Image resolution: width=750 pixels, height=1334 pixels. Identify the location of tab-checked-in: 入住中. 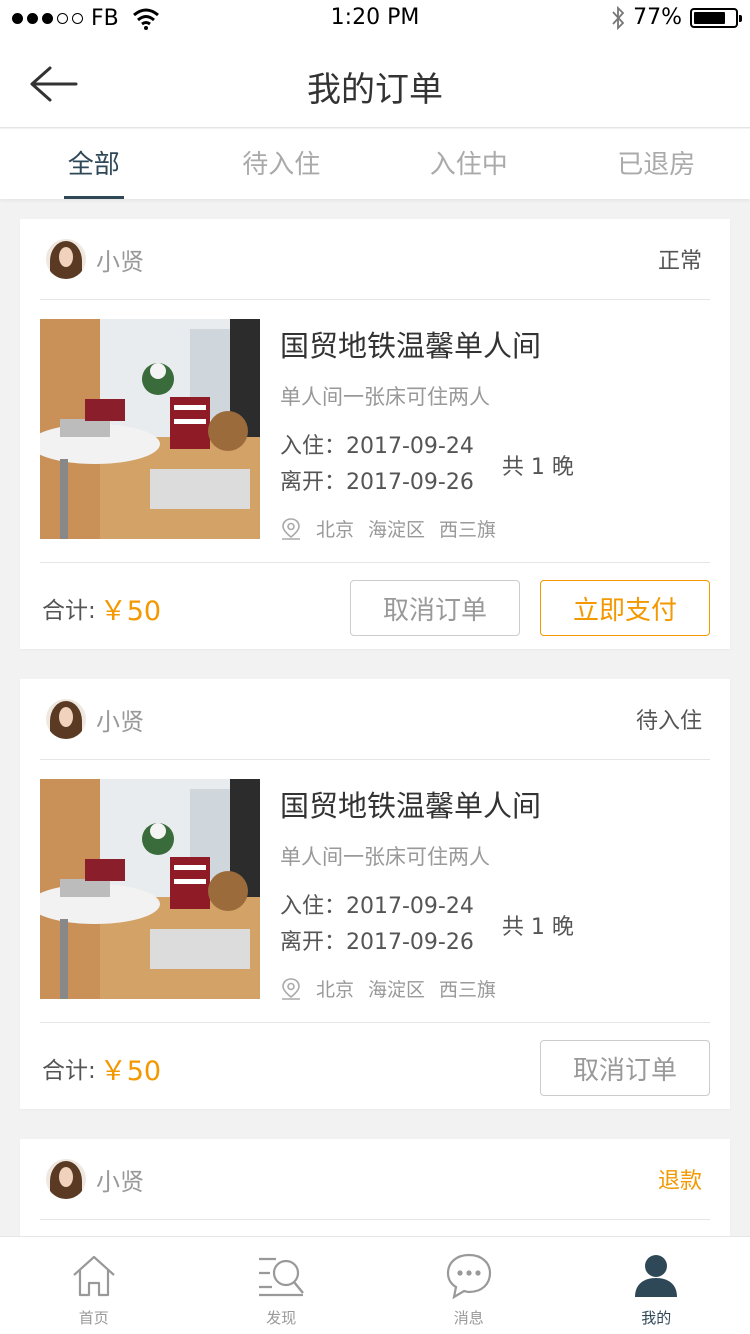
(469, 164).